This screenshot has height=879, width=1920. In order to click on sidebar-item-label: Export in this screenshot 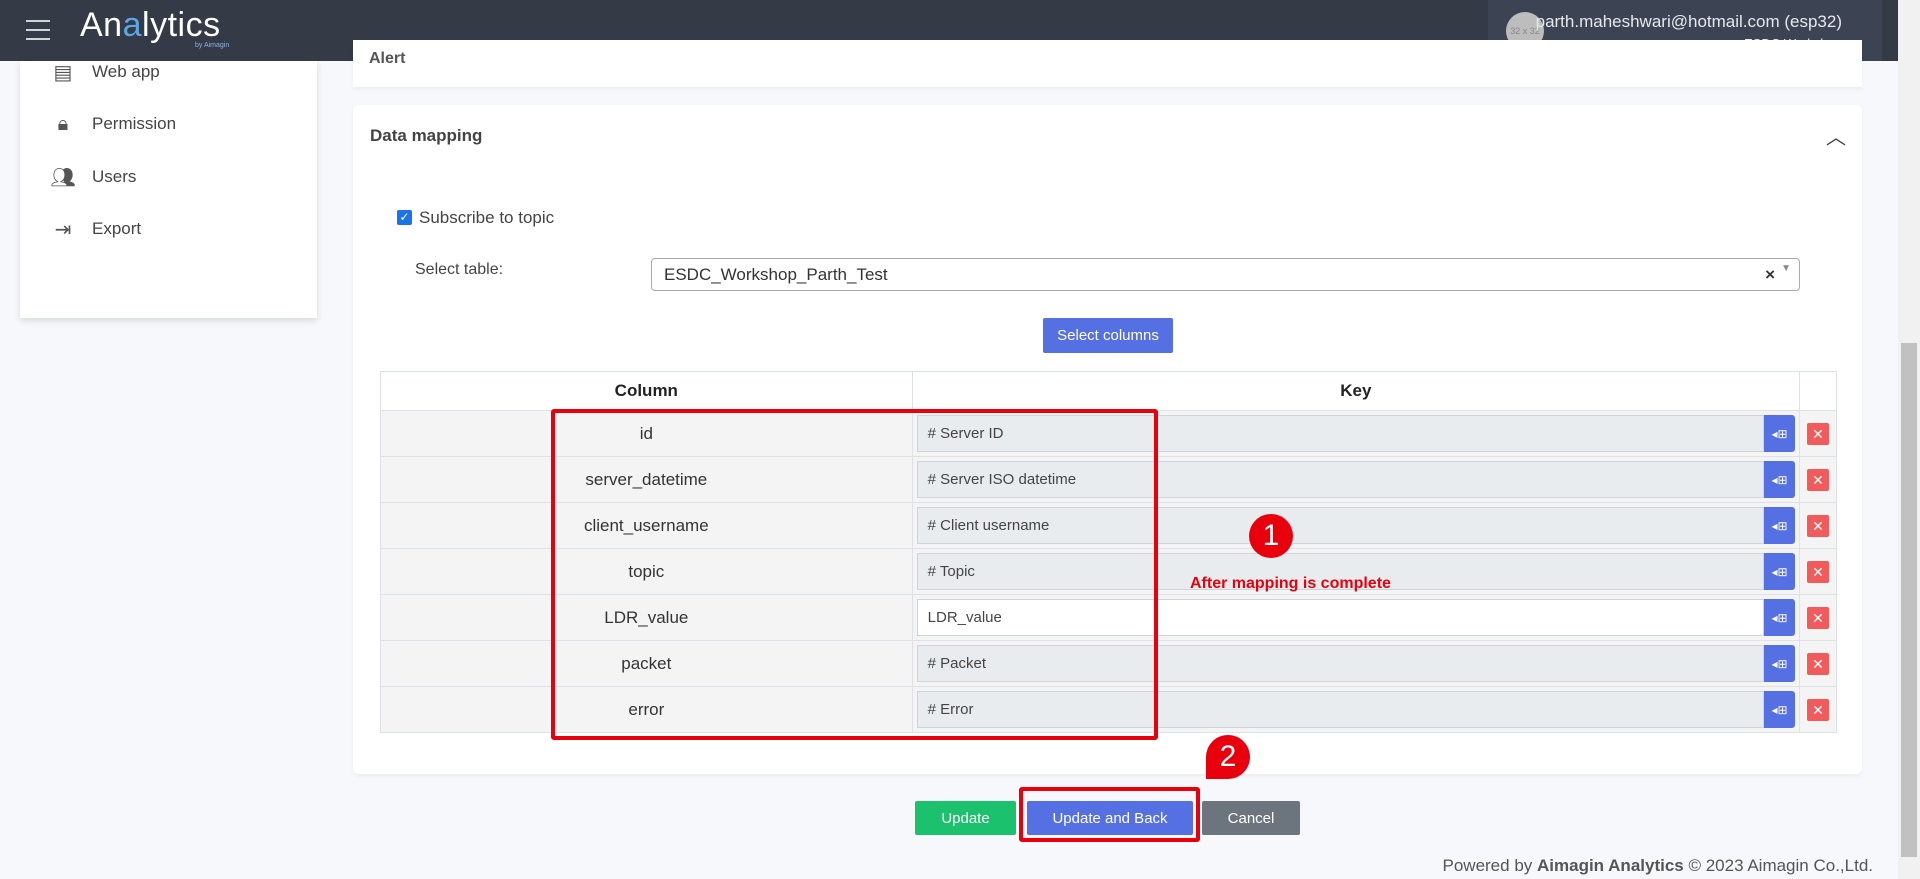, I will do `click(117, 228)`.